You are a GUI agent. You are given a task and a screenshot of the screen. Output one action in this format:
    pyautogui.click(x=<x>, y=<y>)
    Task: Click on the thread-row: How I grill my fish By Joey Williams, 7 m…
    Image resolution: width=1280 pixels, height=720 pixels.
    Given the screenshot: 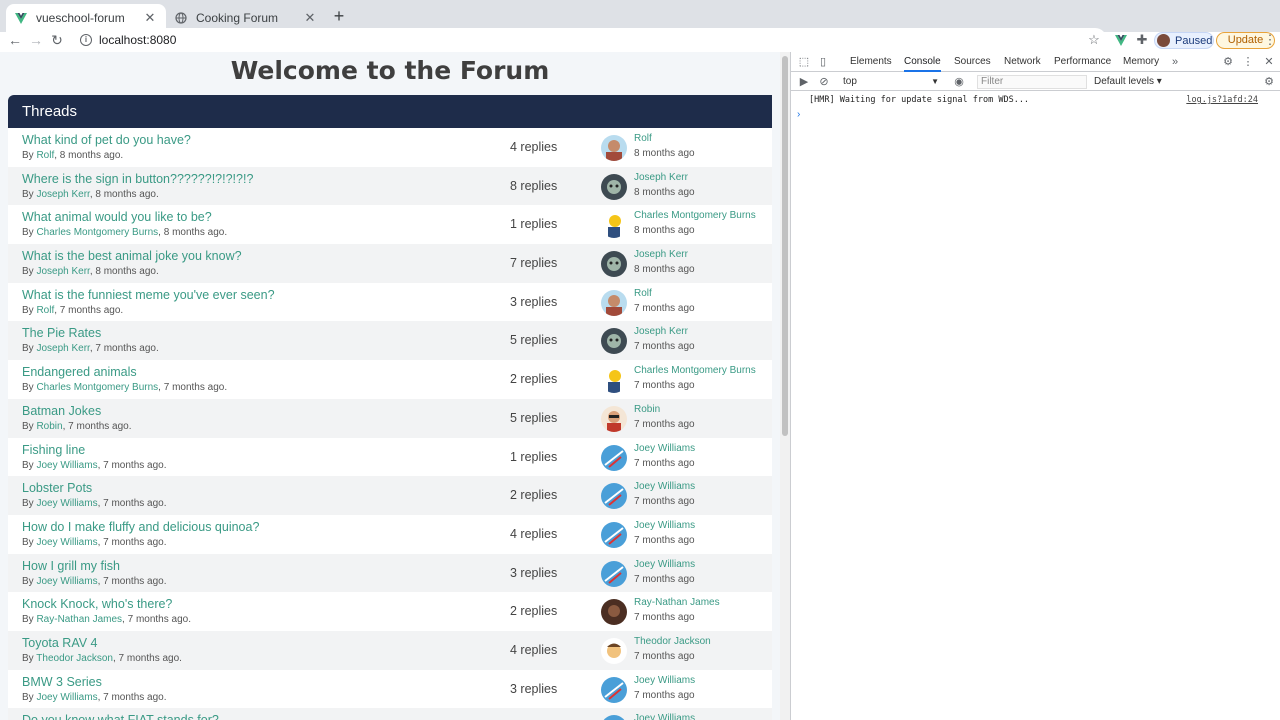 What is the action you would take?
    pyautogui.click(x=390, y=573)
    